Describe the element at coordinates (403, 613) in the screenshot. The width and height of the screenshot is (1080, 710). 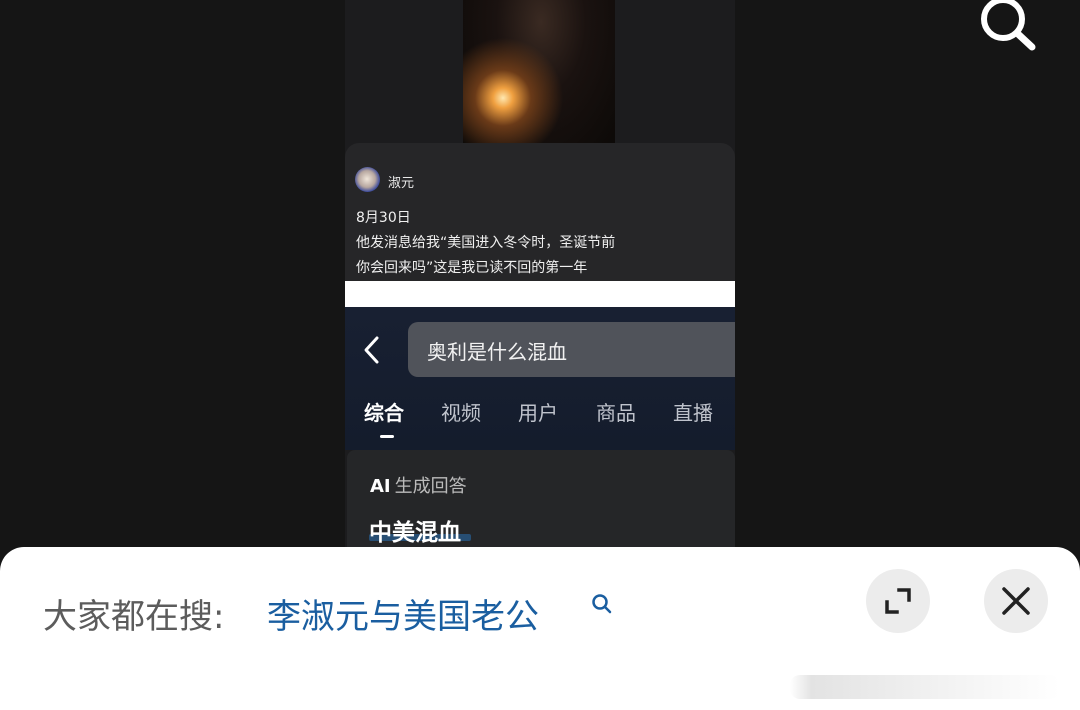
I see `trending-query-link: 李淑元与美国老公` at that location.